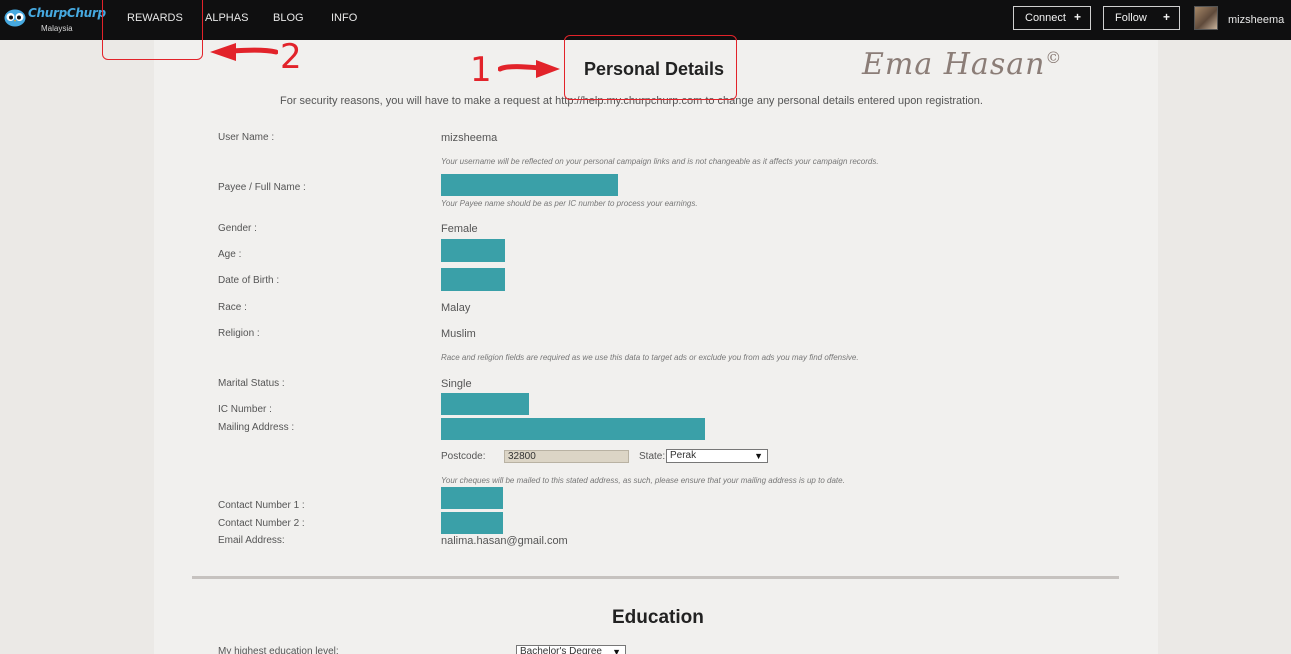 This screenshot has width=1291, height=654. Describe the element at coordinates (459, 229) in the screenshot. I see `gender-value: Female` at that location.